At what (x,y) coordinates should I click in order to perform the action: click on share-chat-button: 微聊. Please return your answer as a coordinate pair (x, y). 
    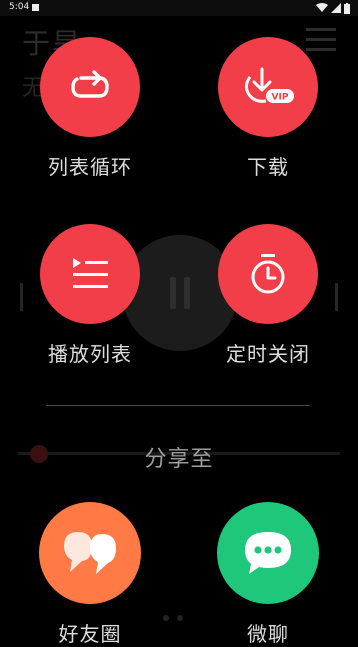
    Looking at the image, I should click on (268, 574).